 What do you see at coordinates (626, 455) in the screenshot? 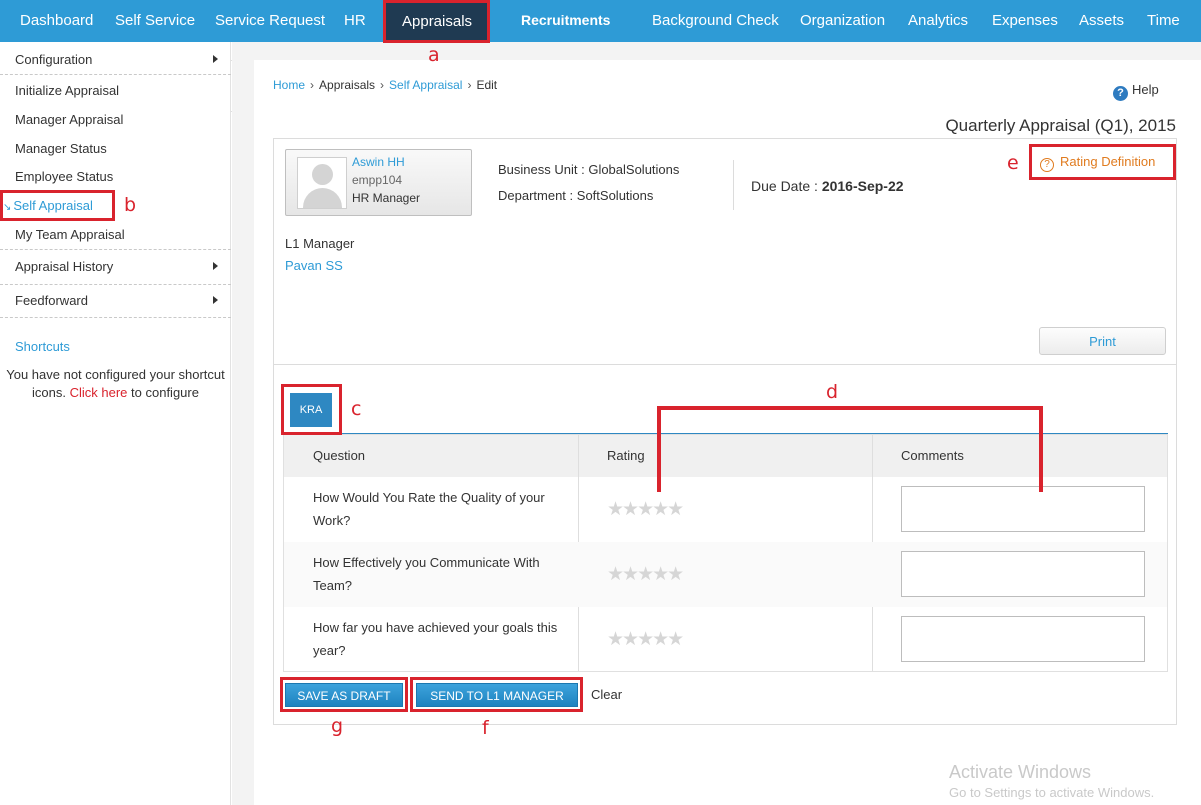
I see `column-header-rating: Rating` at bounding box center [626, 455].